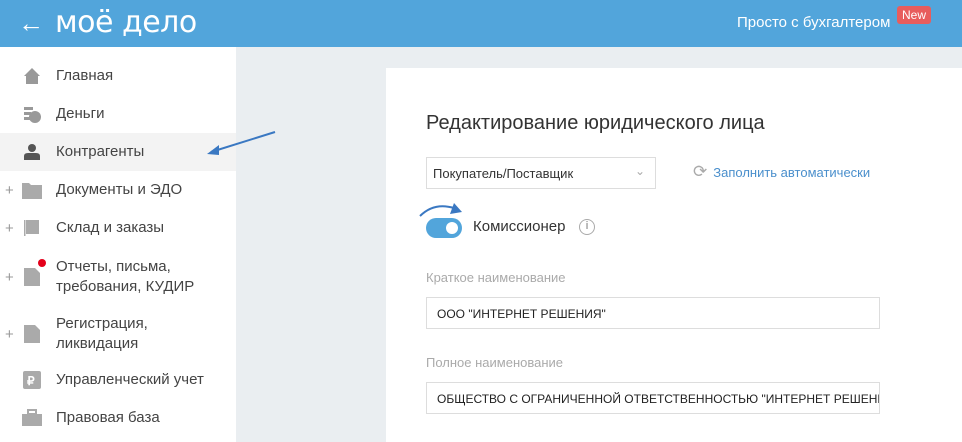  What do you see at coordinates (118, 114) in the screenshot?
I see `sidebar-item-money: Деньги` at bounding box center [118, 114].